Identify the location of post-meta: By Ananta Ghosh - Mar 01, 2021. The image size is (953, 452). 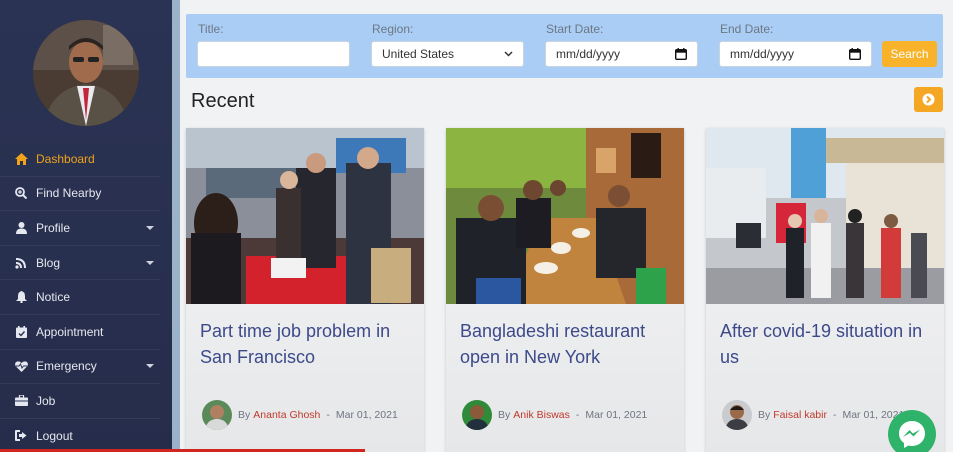
(300, 415).